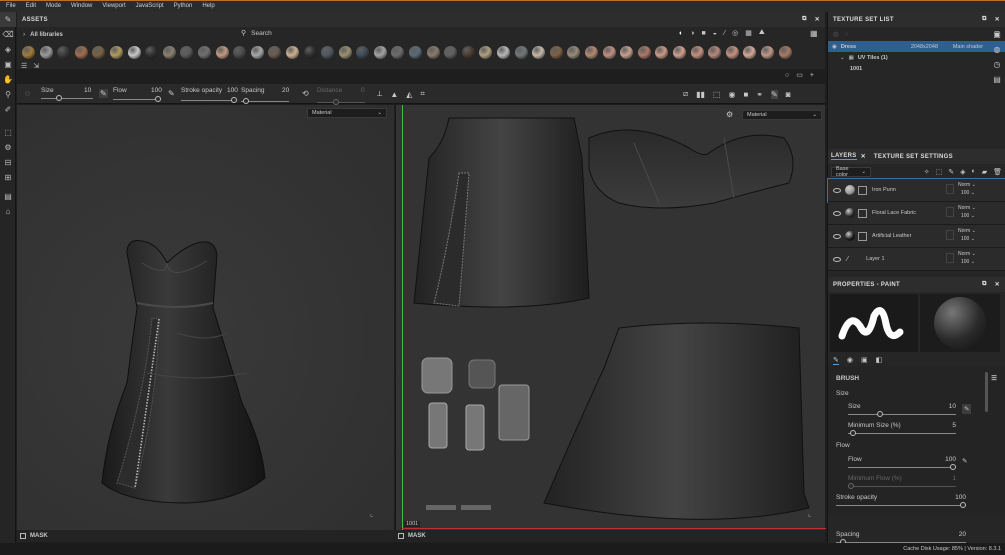 The height and width of the screenshot is (555, 1005). Describe the element at coordinates (748, 33) in the screenshot. I see `alpha-filter-icon: ▦` at that location.